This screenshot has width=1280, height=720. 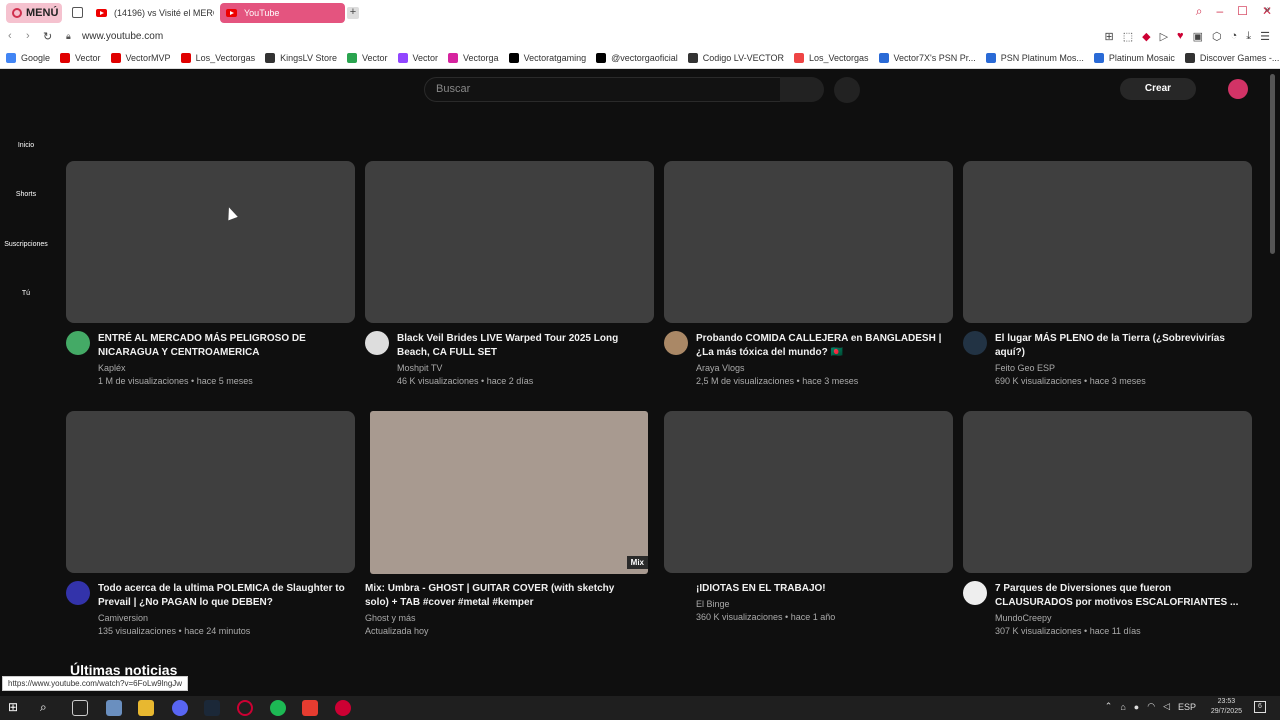 What do you see at coordinates (1134, 58) in the screenshot?
I see `bookmark-item: Platinum Mosaic` at bounding box center [1134, 58].